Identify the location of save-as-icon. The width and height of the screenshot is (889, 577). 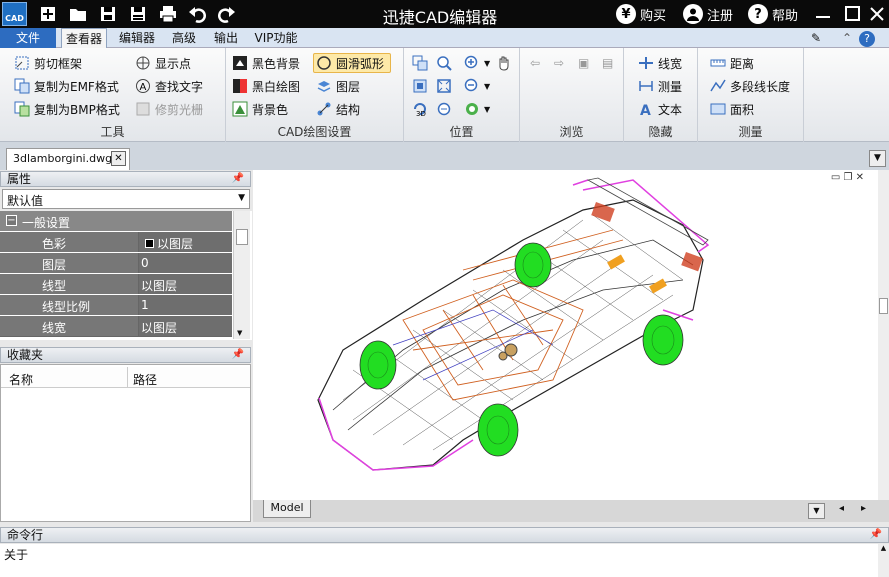
(139, 14).